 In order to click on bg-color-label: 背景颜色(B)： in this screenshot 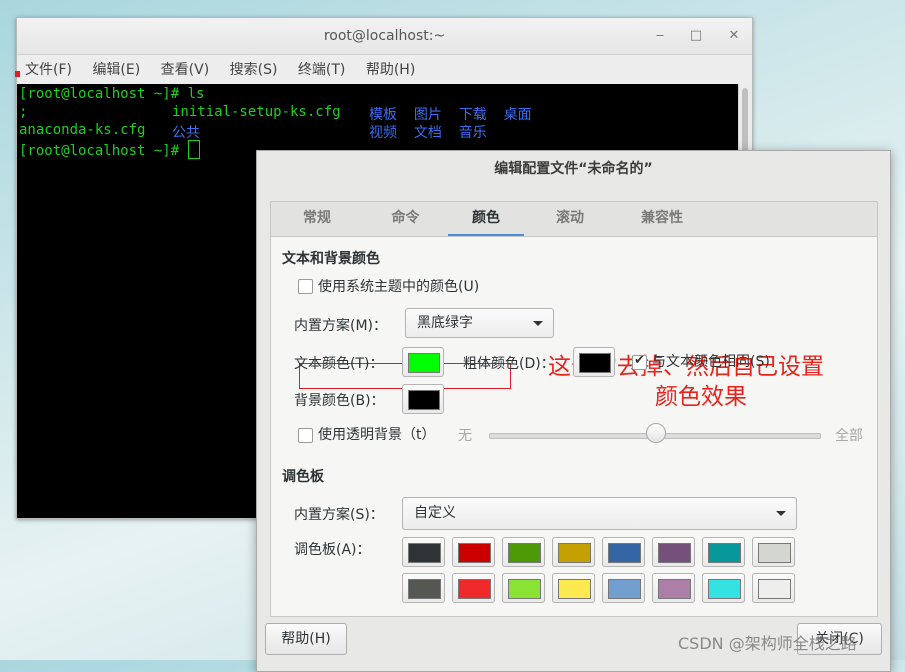, I will do `click(339, 400)`.